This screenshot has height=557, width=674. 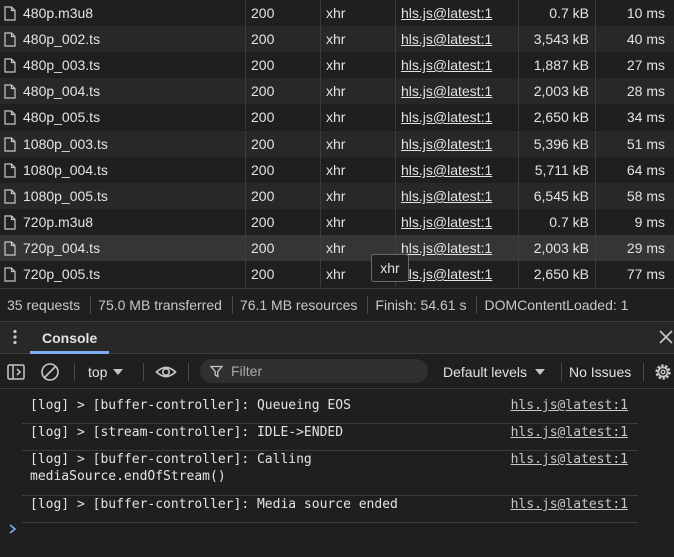 What do you see at coordinates (62, 65) in the screenshot?
I see `request-name: 480p_003.ts` at bounding box center [62, 65].